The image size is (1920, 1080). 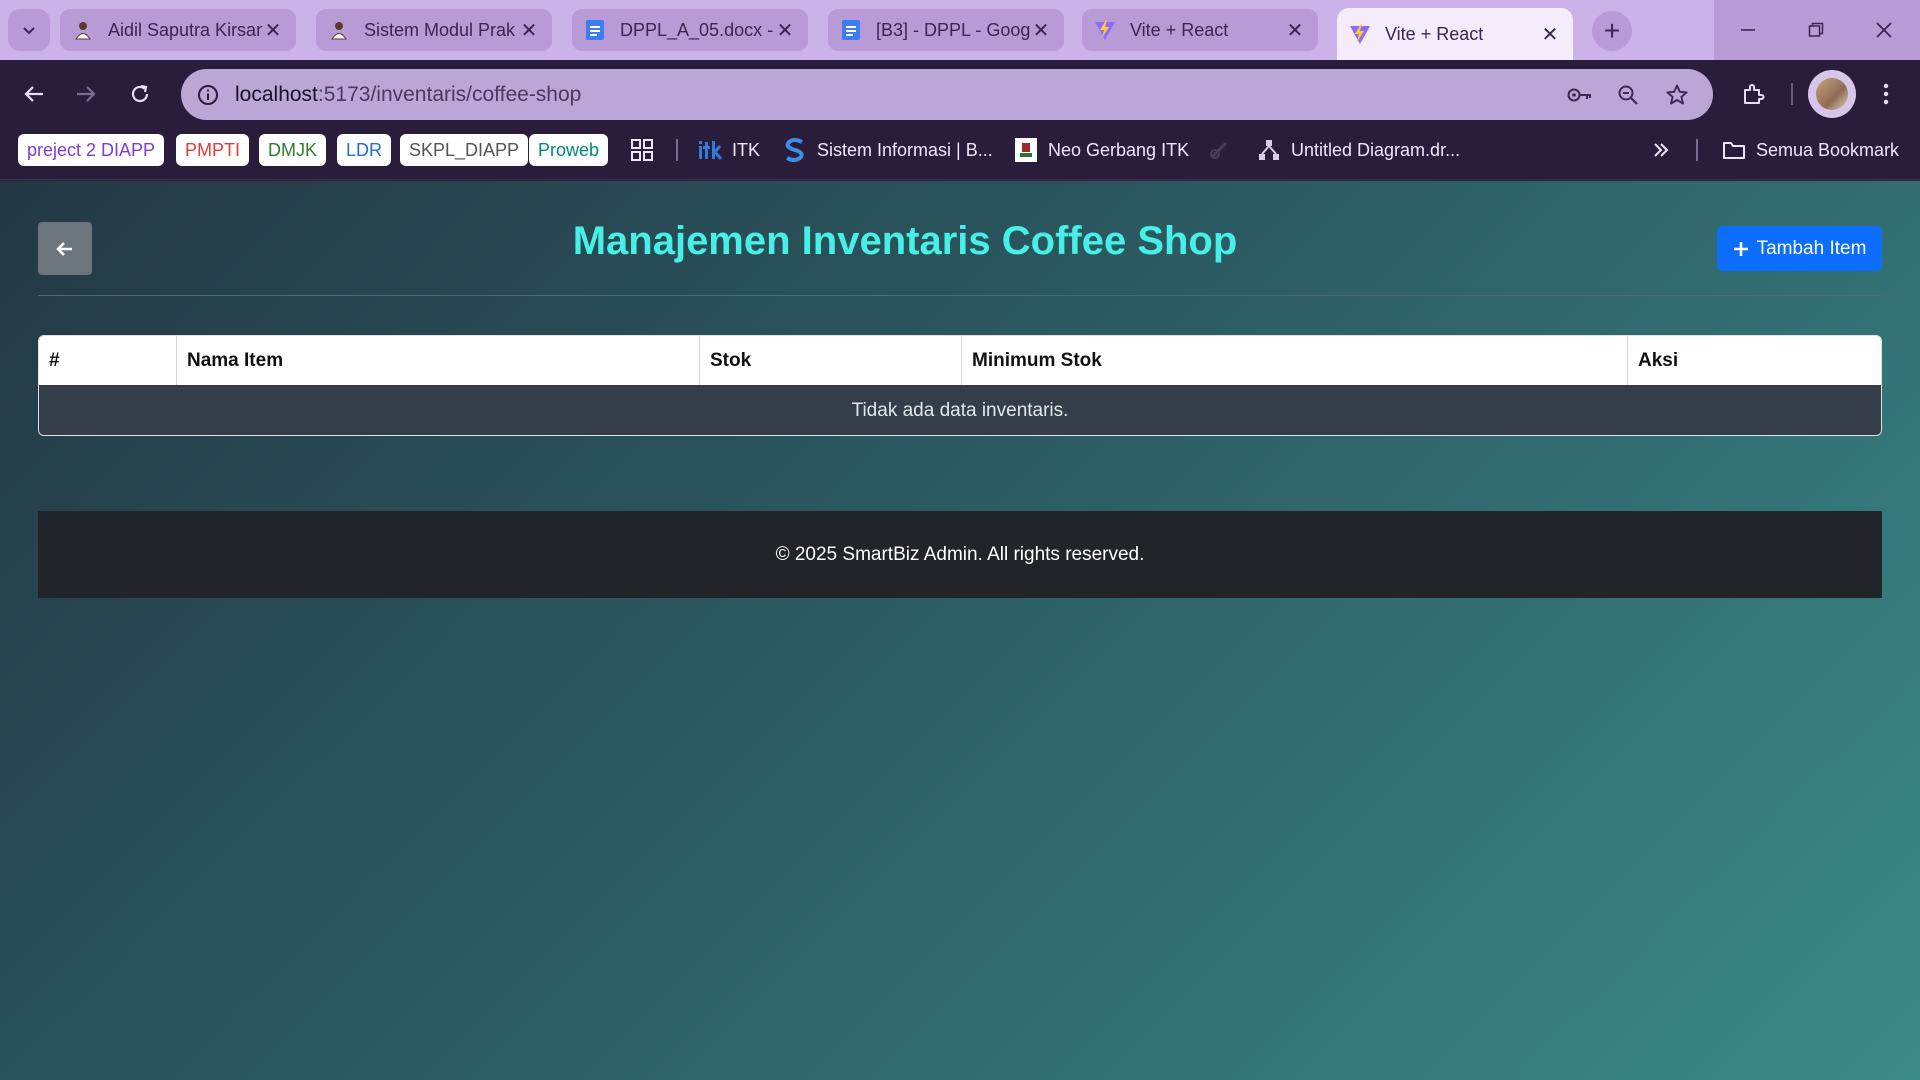 I want to click on reload-icon, so click(x=140, y=94).